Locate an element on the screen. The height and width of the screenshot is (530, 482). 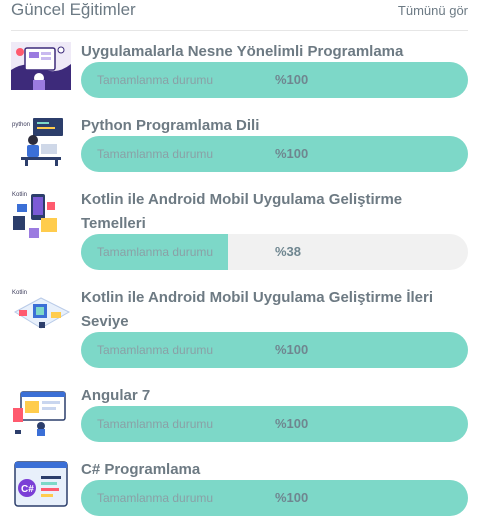
course-title: C# Programlama is located at coordinates (261, 470).